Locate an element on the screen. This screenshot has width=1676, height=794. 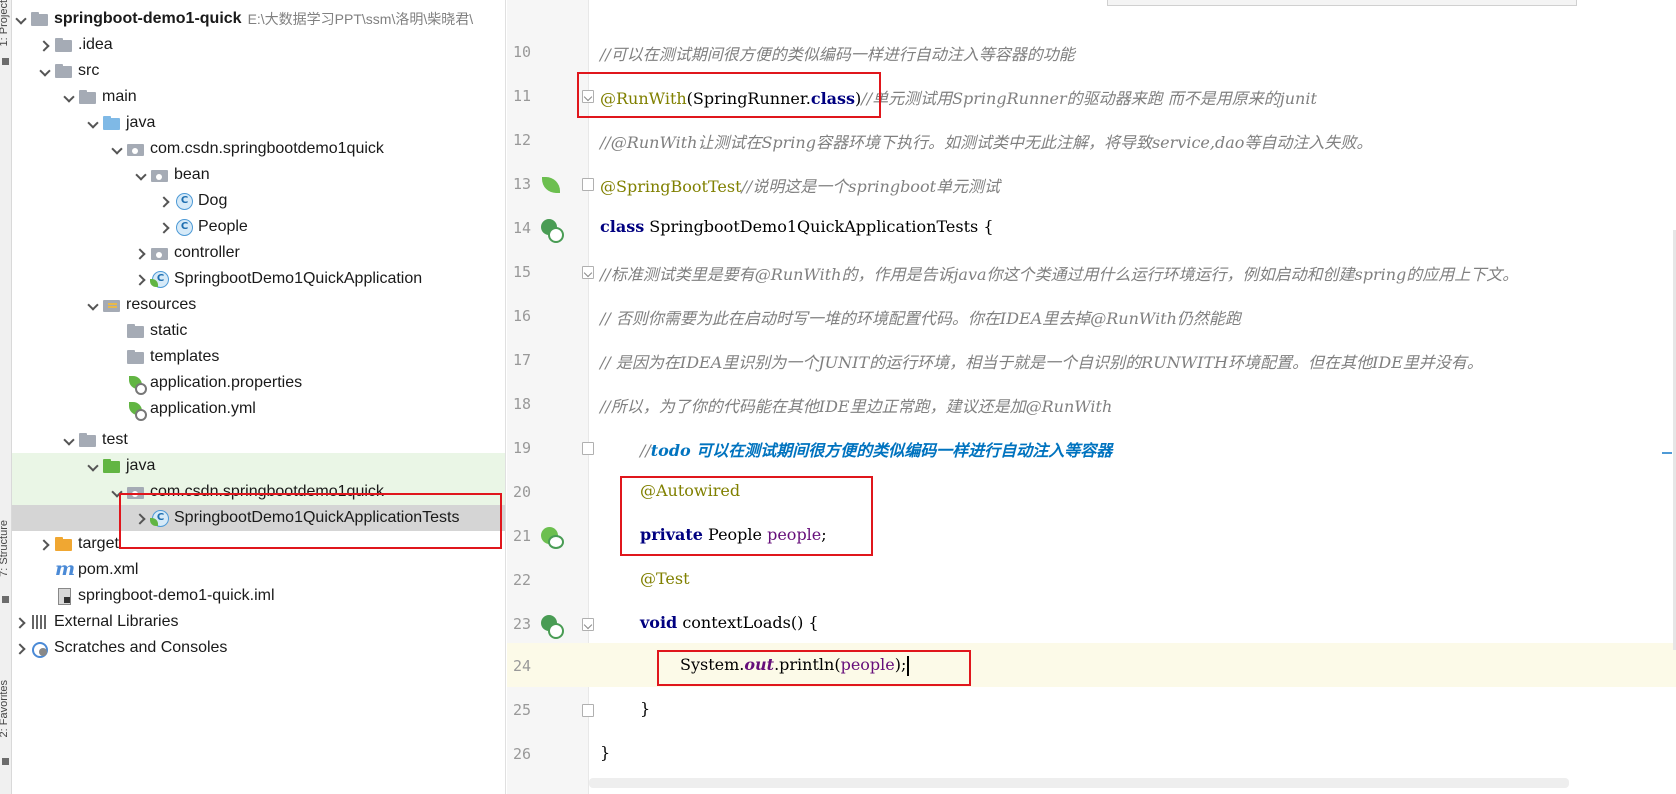
package-icon is located at coordinates (136, 492).